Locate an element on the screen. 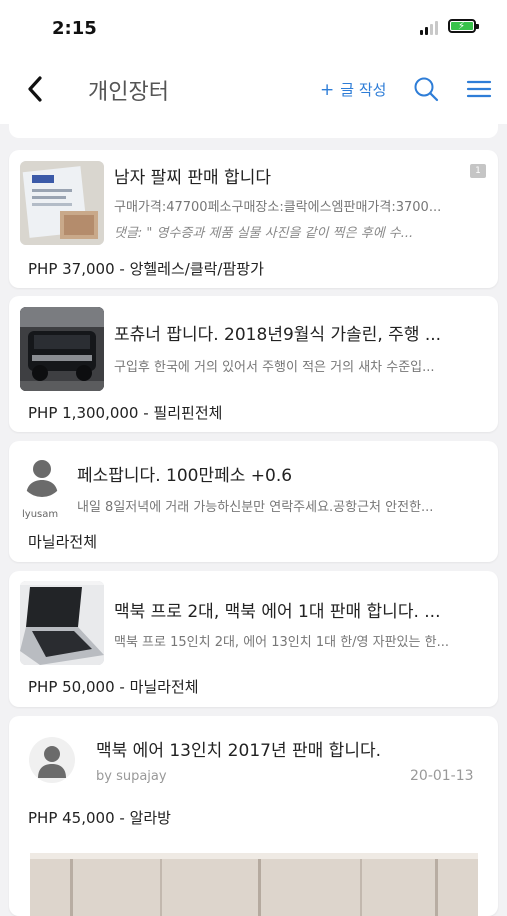 Image resolution: width=507 pixels, height=916 pixels. hamburger-menu-icon is located at coordinates (479, 89).